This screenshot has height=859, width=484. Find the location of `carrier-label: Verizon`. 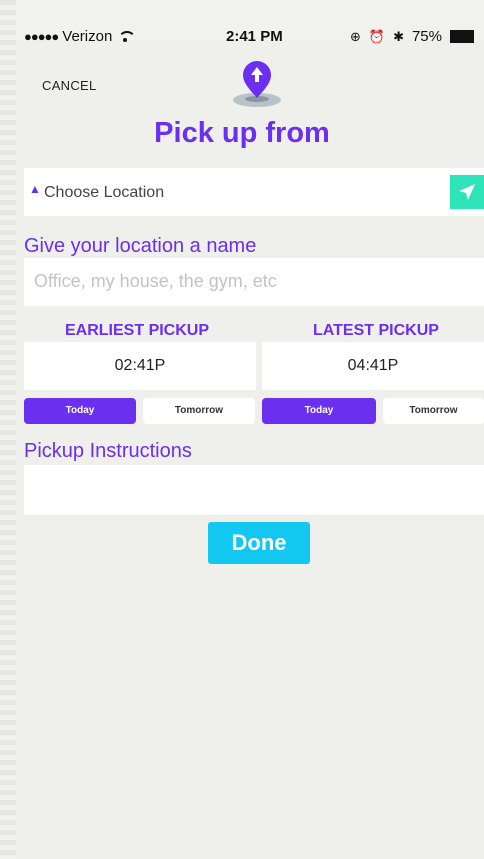

carrier-label: Verizon is located at coordinates (87, 36).